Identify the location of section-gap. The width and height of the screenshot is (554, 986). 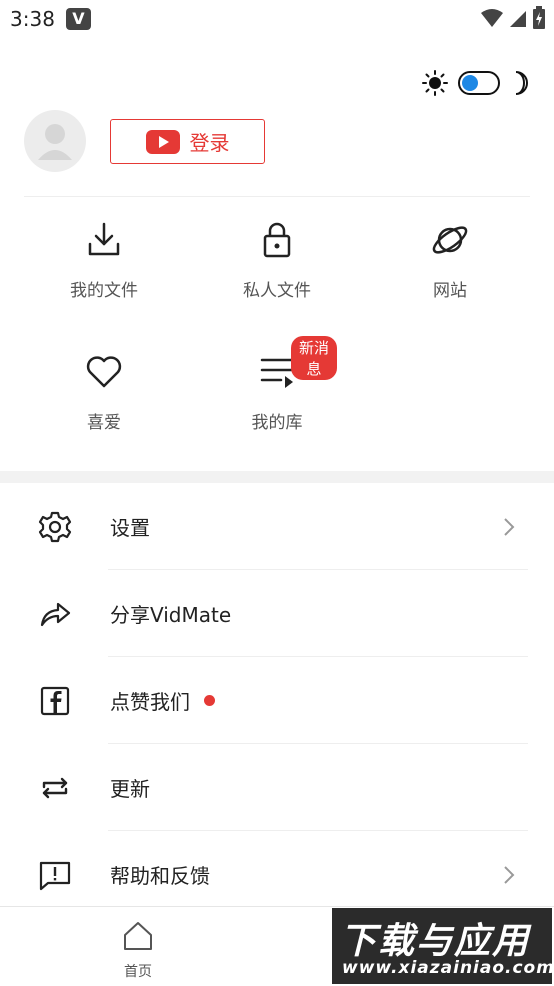
(277, 477).